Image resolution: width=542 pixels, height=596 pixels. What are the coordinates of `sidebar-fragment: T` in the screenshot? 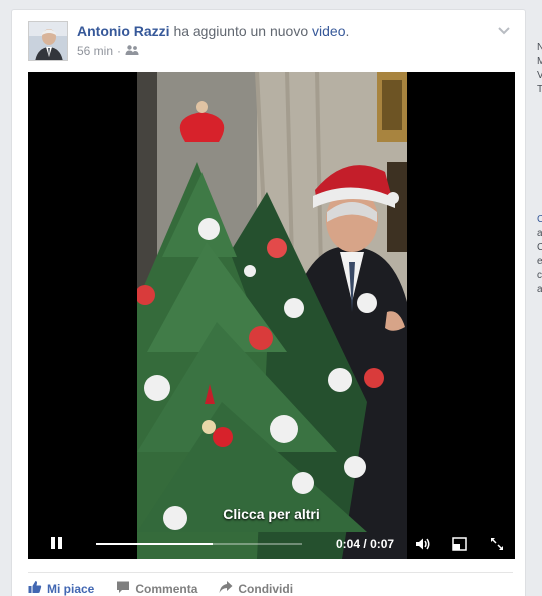 It's located at (539, 89).